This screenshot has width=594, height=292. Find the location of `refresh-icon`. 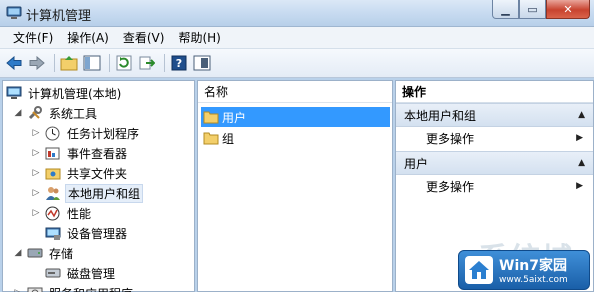

refresh-icon is located at coordinates (124, 63).